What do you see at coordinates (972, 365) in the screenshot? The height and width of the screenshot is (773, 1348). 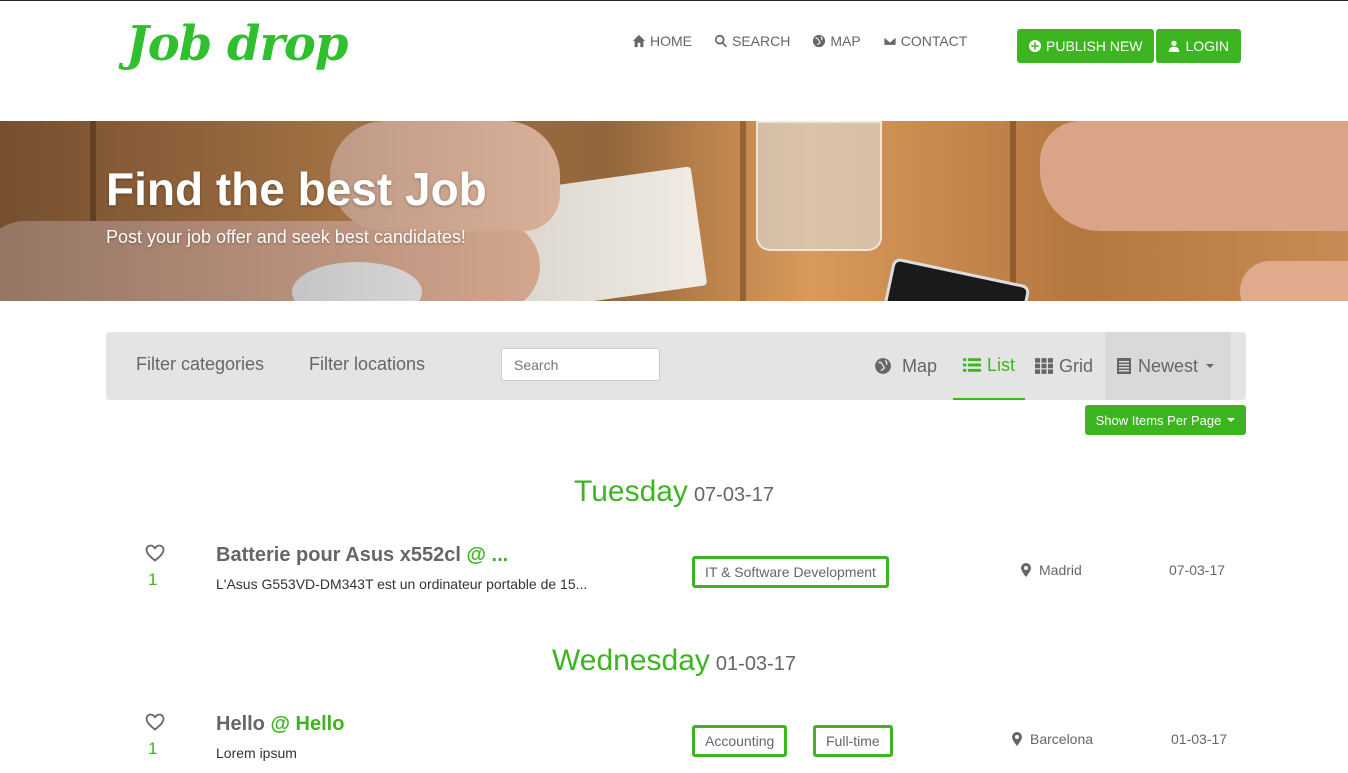 I see `list-icon` at bounding box center [972, 365].